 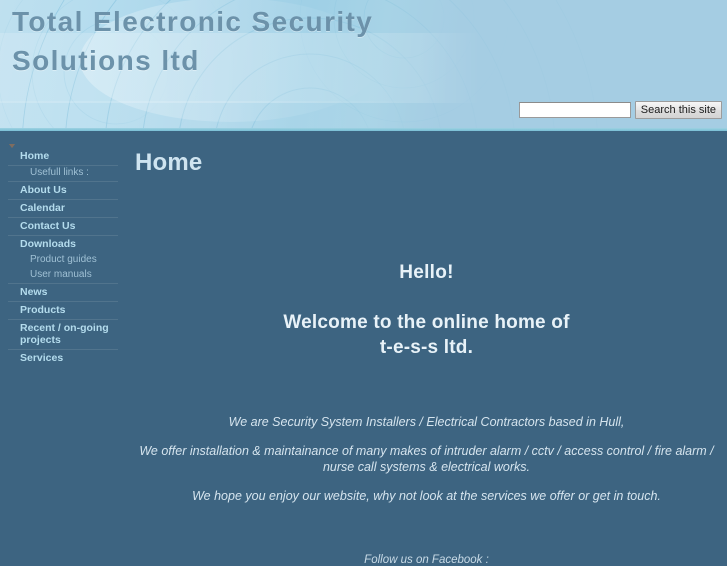 I want to click on sidebar-item-about-us-label: About Us, so click(x=63, y=190).